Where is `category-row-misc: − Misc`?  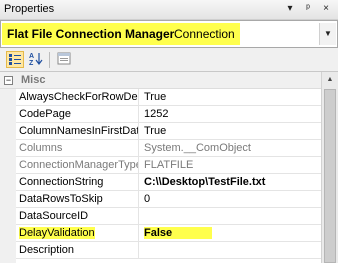 category-row-misc: − Misc is located at coordinates (160, 80).